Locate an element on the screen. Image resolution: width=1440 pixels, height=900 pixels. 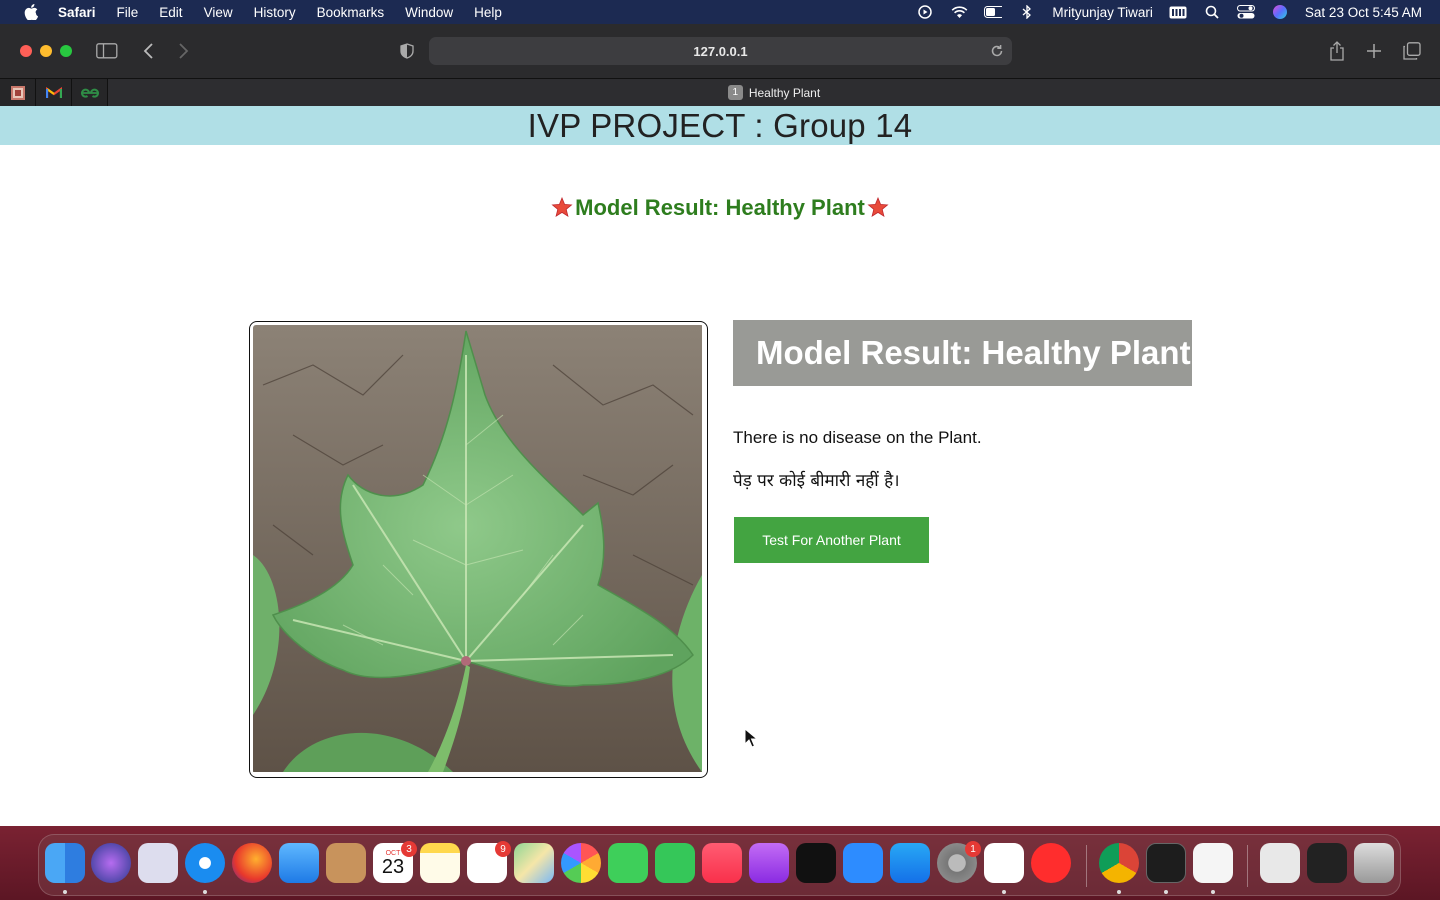
new-tab-icon is located at coordinates (1374, 51).